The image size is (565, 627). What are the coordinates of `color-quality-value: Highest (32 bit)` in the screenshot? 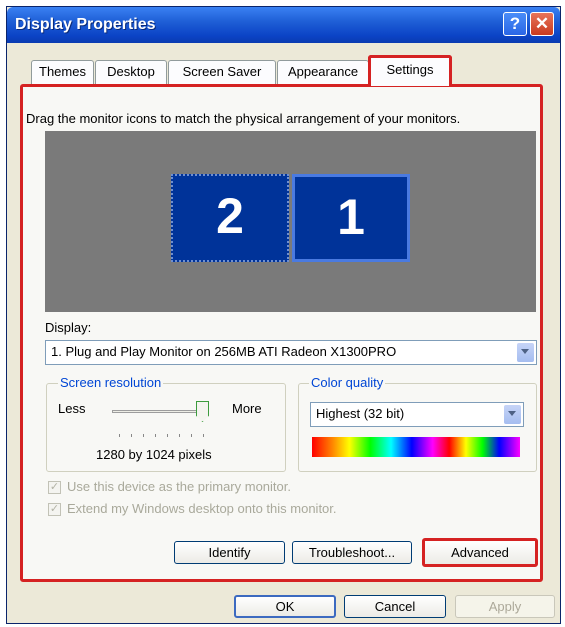 It's located at (360, 413).